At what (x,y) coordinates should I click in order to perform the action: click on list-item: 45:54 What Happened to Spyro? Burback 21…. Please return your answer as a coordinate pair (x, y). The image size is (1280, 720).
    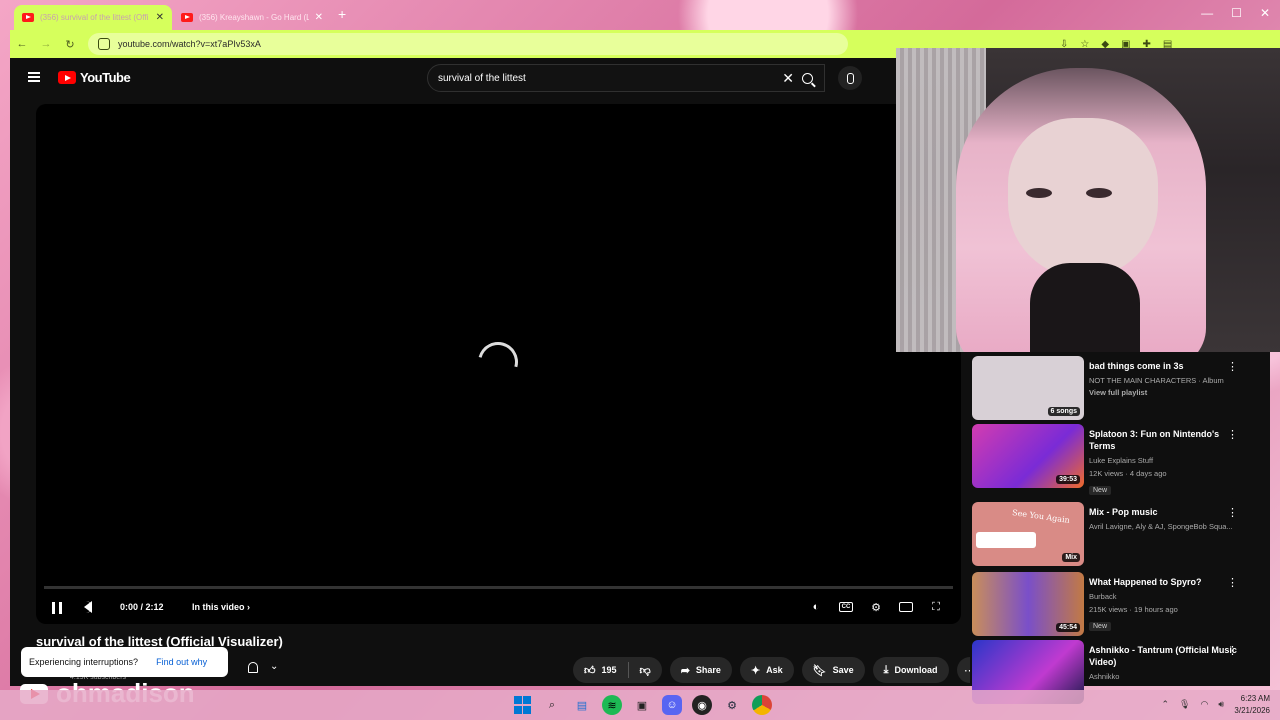
    Looking at the image, I should click on (1120, 604).